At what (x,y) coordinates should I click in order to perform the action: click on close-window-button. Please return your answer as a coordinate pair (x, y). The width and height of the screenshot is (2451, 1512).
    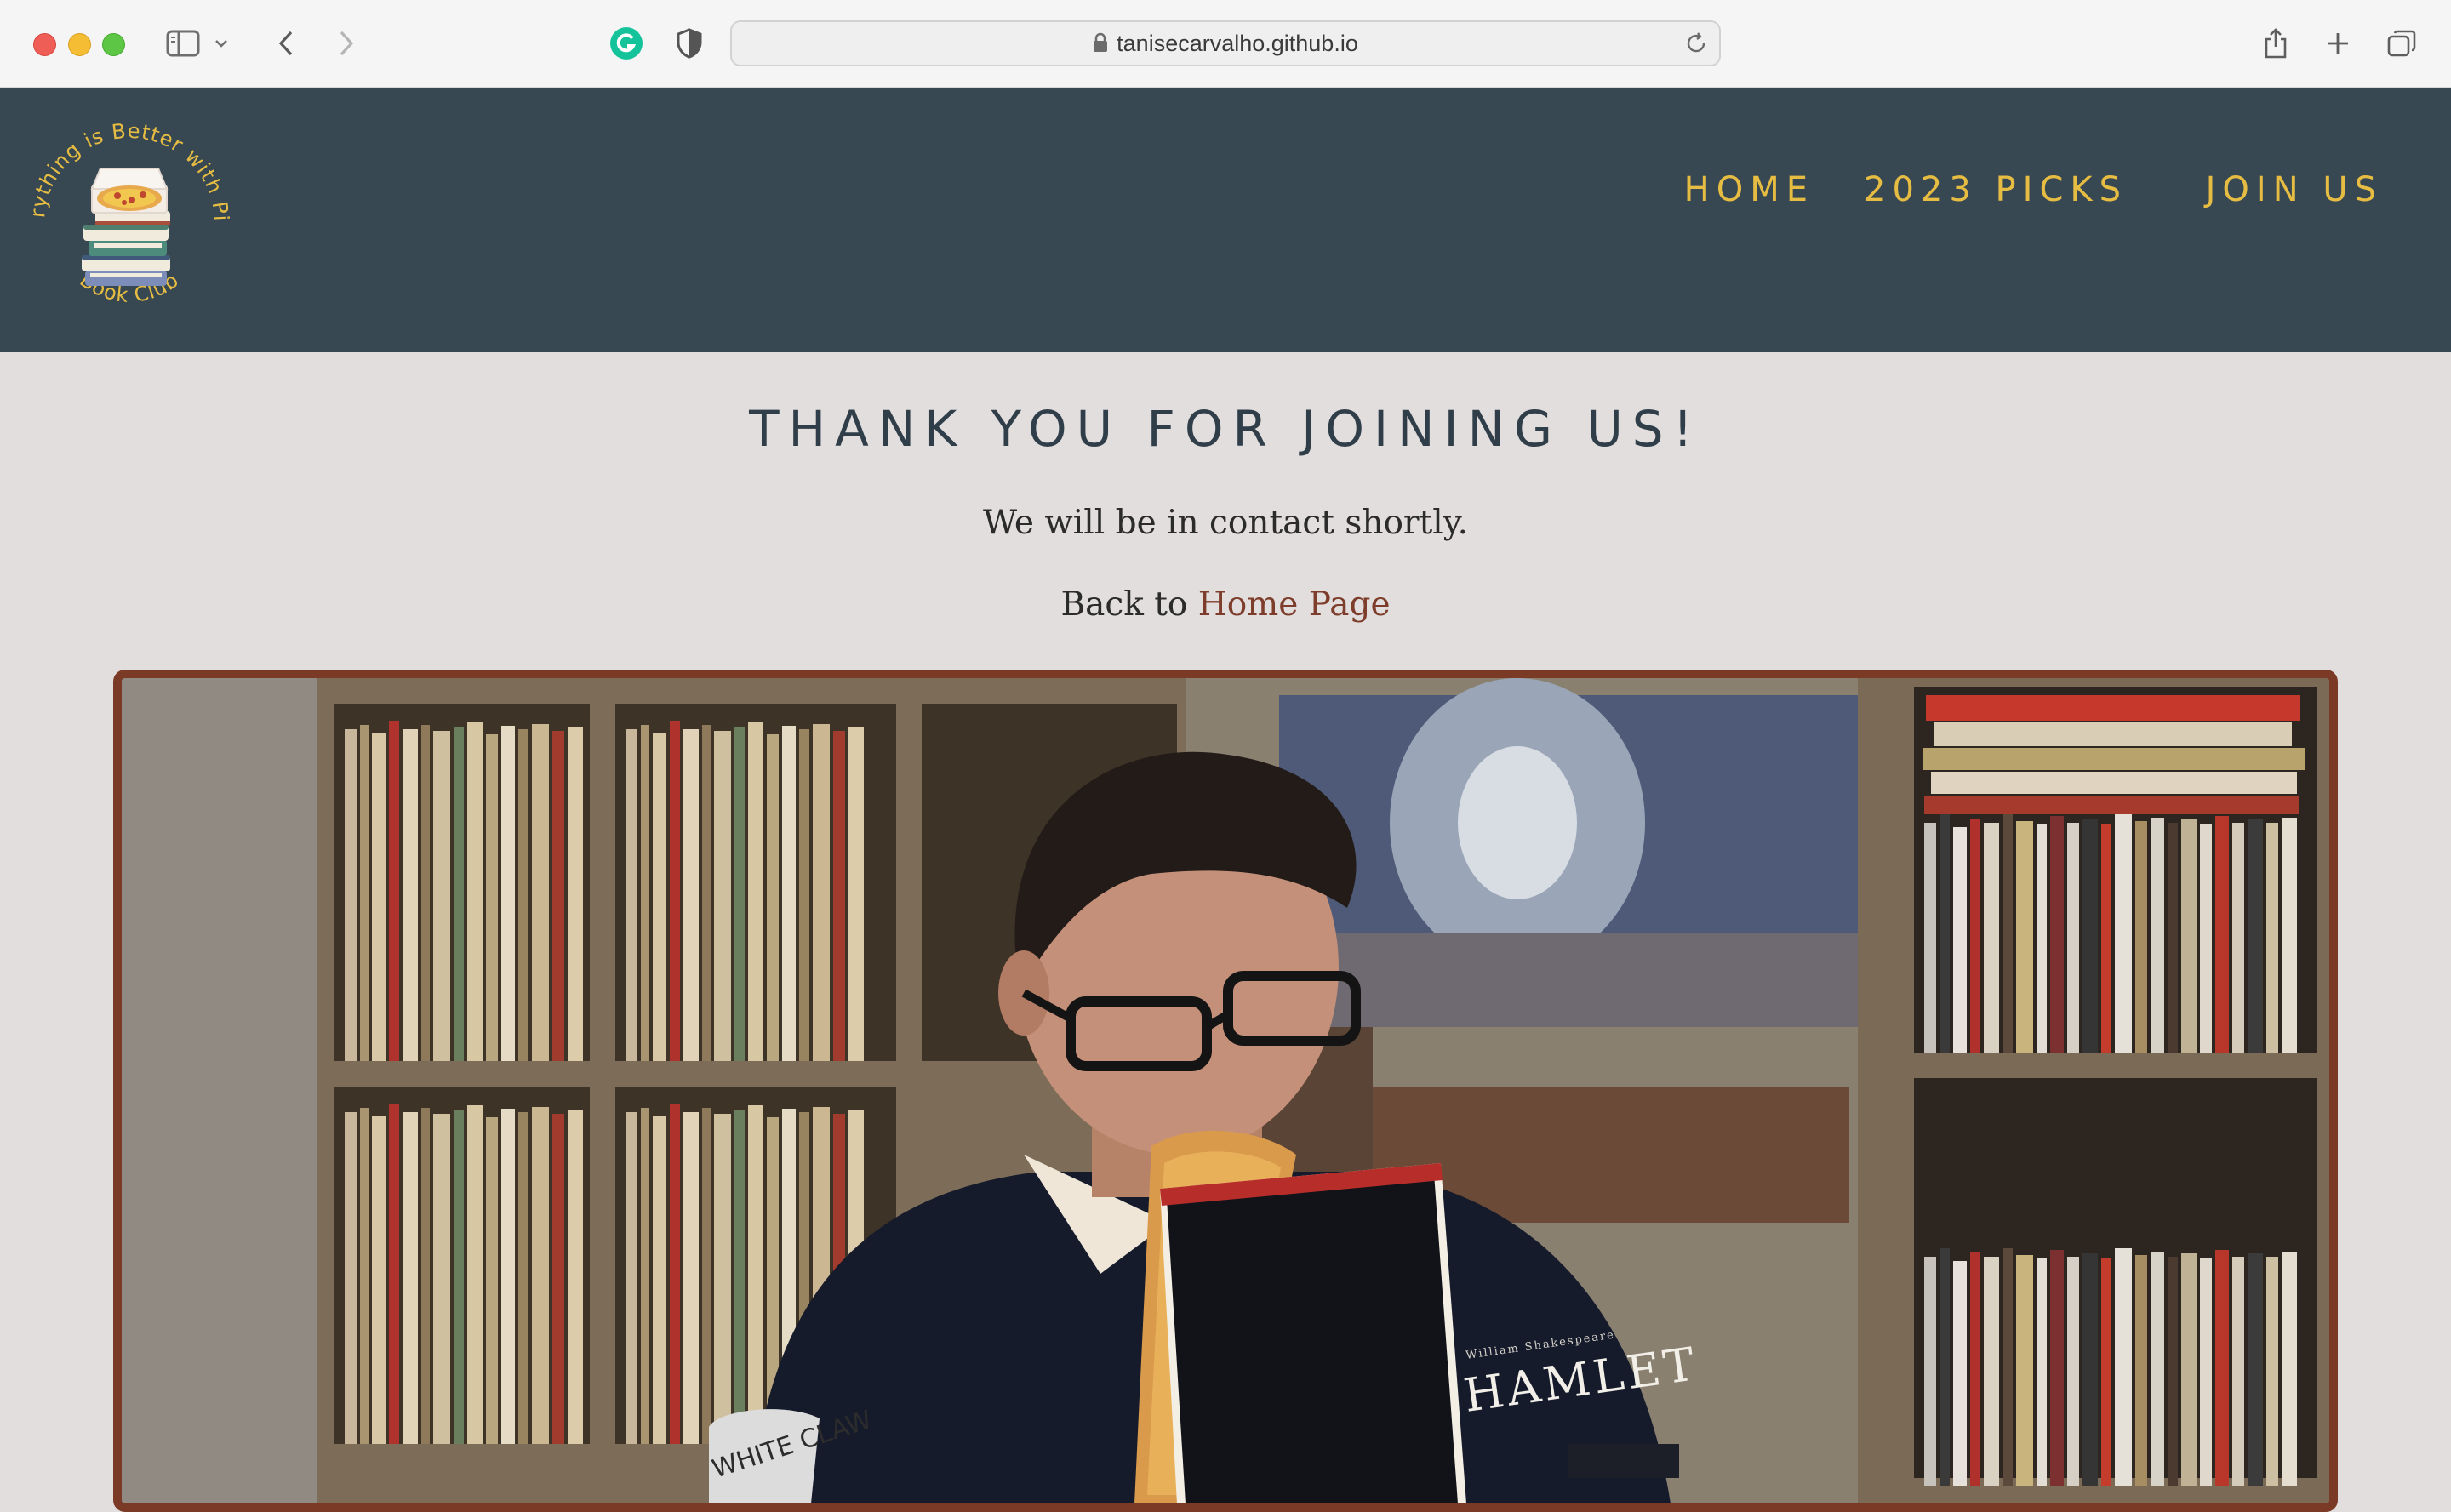
    Looking at the image, I should click on (45, 44).